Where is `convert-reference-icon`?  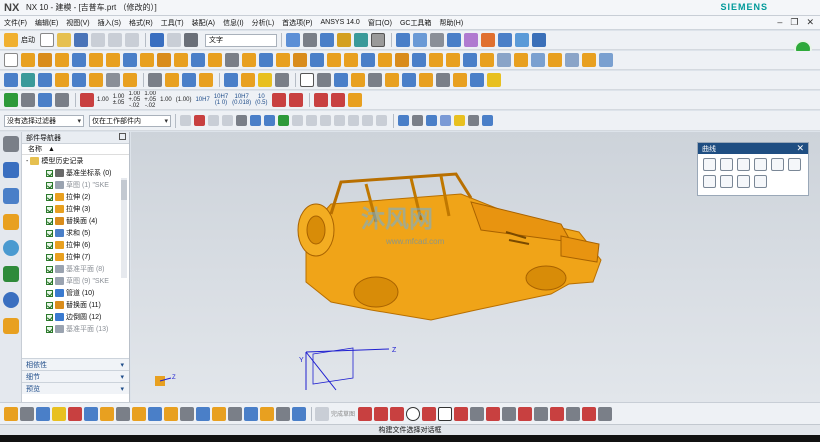 convert-reference-icon is located at coordinates (589, 413).